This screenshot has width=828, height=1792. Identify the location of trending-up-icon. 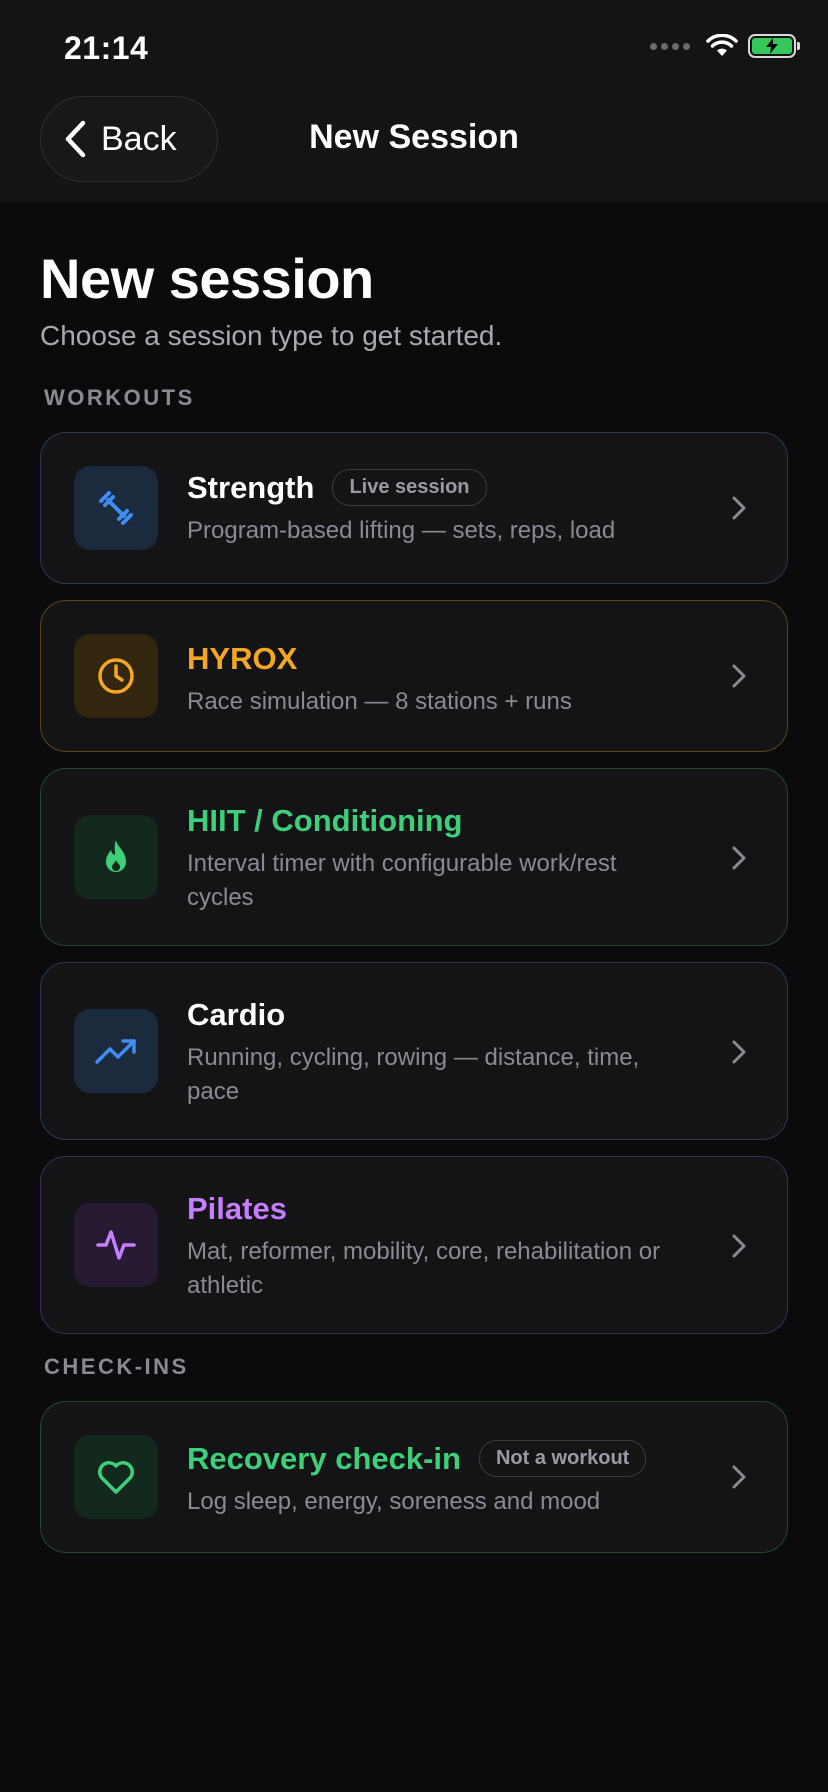
(116, 1051).